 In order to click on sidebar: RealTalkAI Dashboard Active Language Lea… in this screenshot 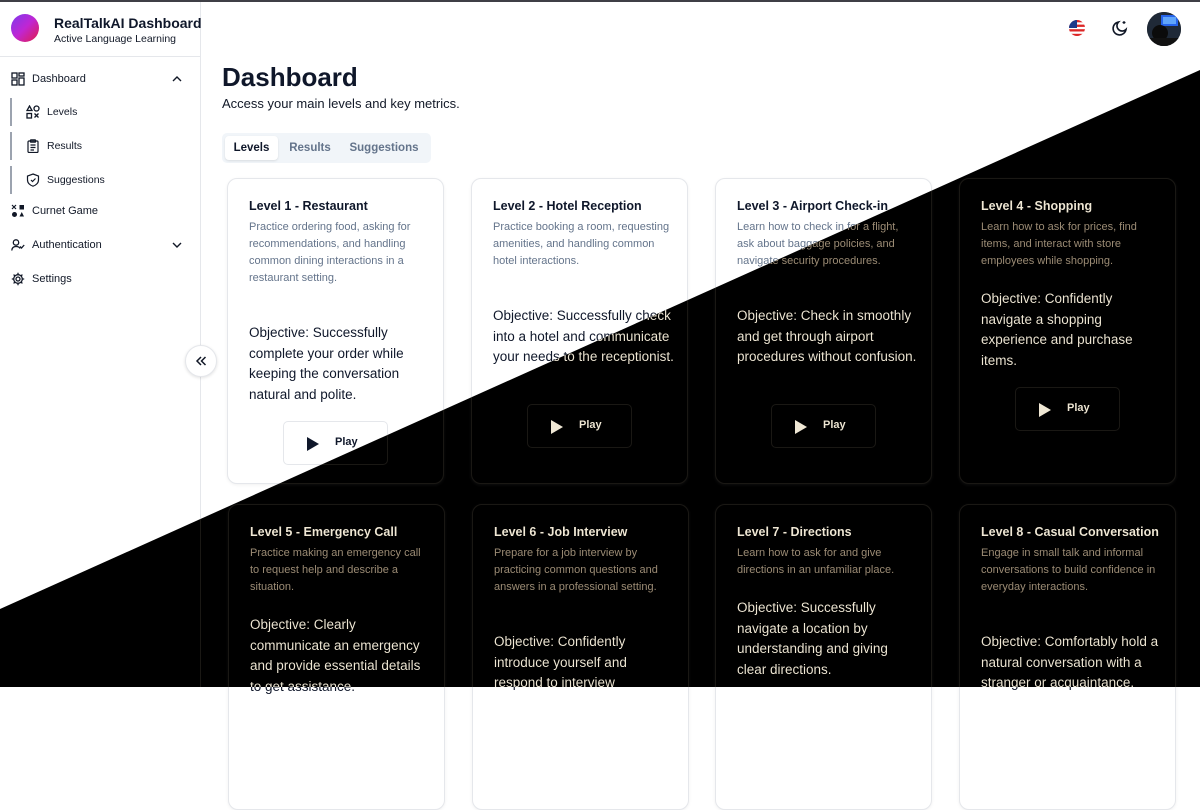, I will do `click(101, 344)`.